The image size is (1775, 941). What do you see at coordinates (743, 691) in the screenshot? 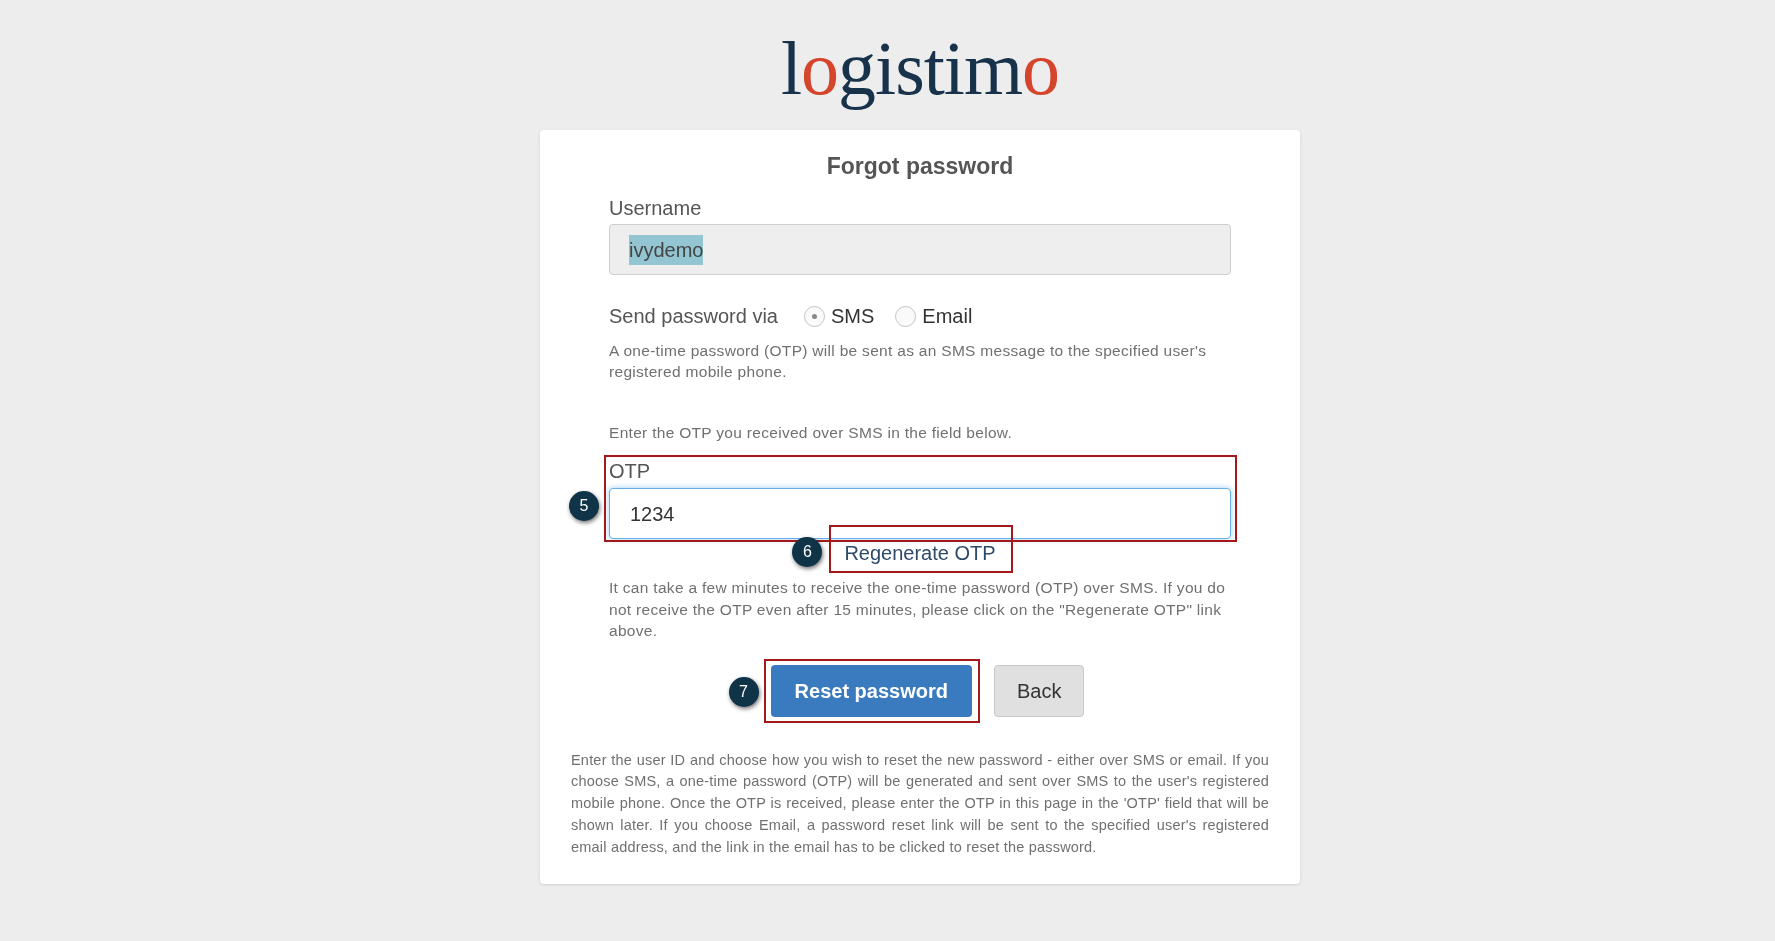
I see `callout-number: 7` at bounding box center [743, 691].